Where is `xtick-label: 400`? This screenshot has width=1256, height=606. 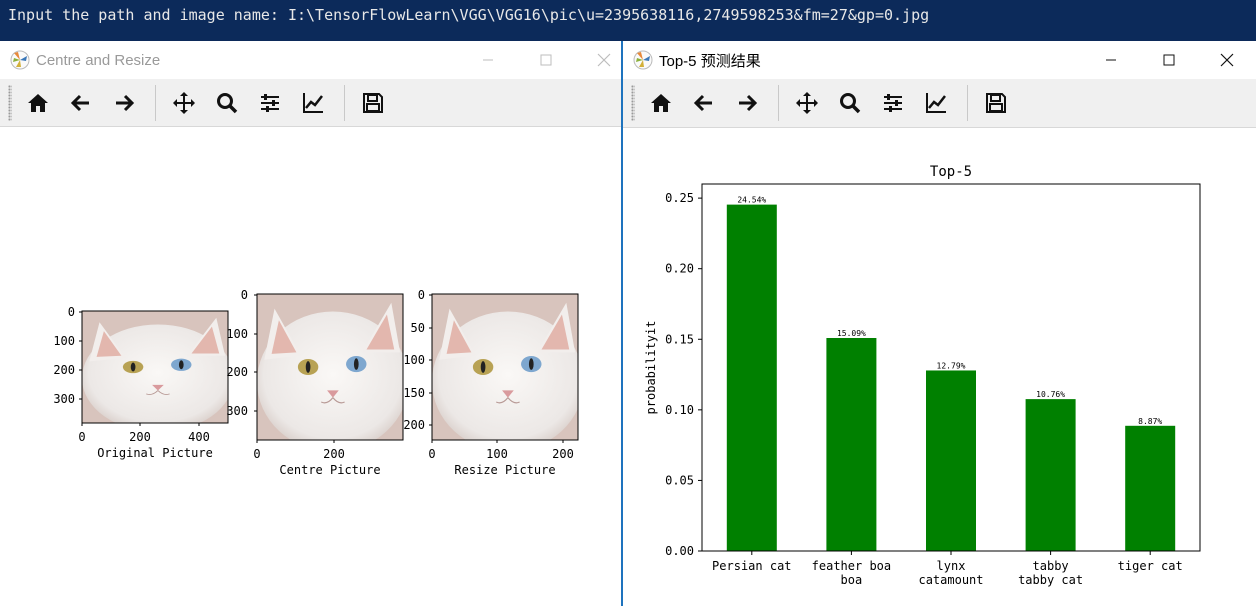 xtick-label: 400 is located at coordinates (199, 437).